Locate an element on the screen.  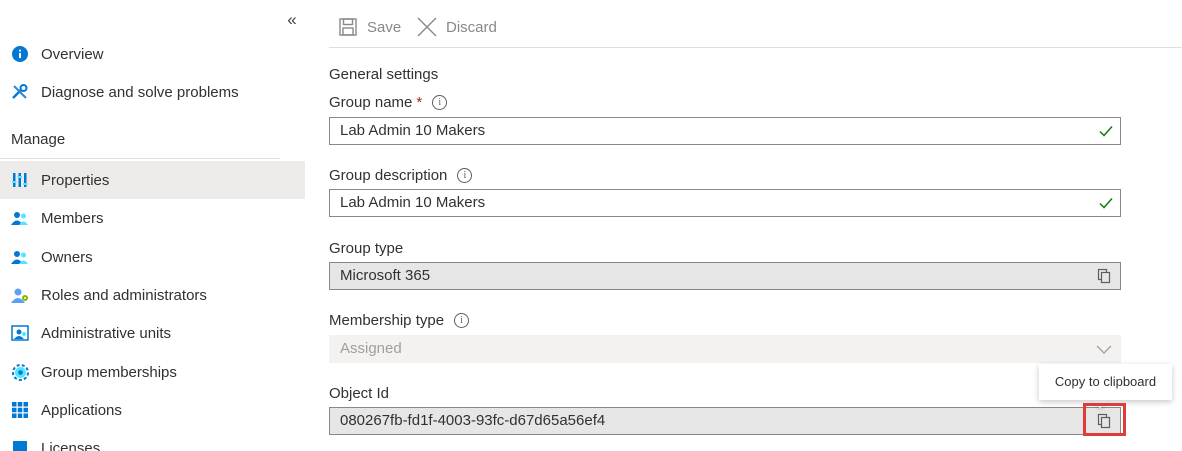
save-icon is located at coordinates (348, 27).